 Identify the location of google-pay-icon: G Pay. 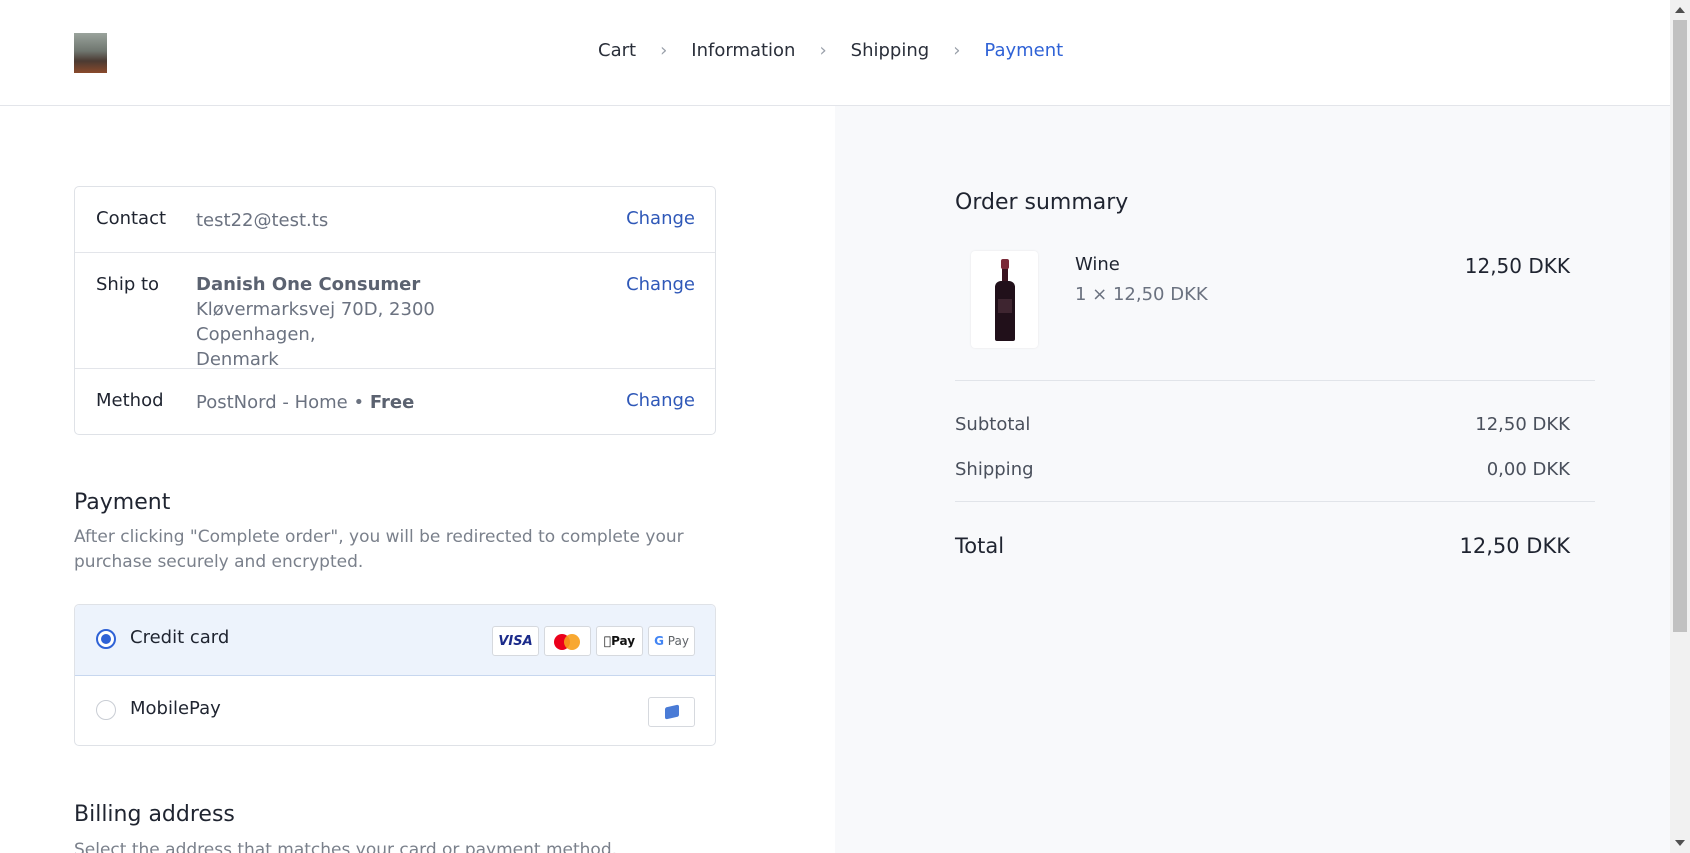
(671, 641).